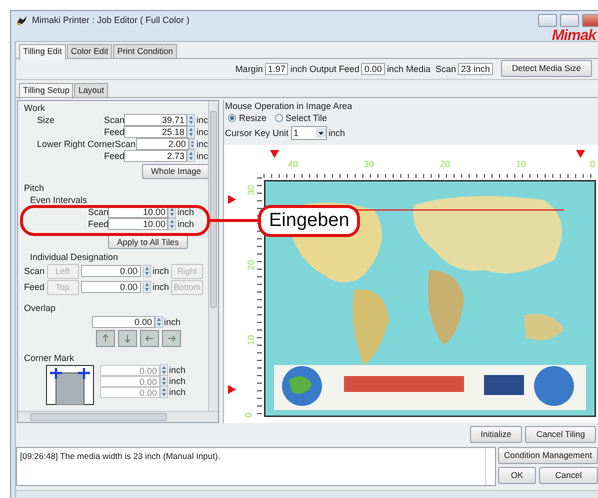  Describe the element at coordinates (46, 90) in the screenshot. I see `tab: Tilling Setup` at that location.